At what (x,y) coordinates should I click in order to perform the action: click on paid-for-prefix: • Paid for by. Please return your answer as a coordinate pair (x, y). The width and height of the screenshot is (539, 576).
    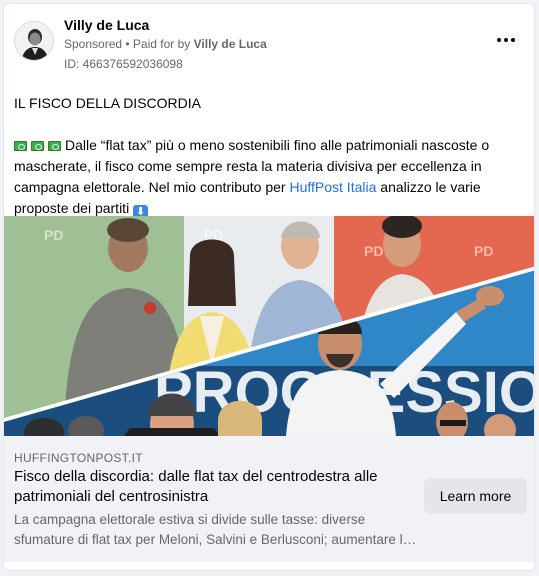
    Looking at the image, I should click on (158, 44).